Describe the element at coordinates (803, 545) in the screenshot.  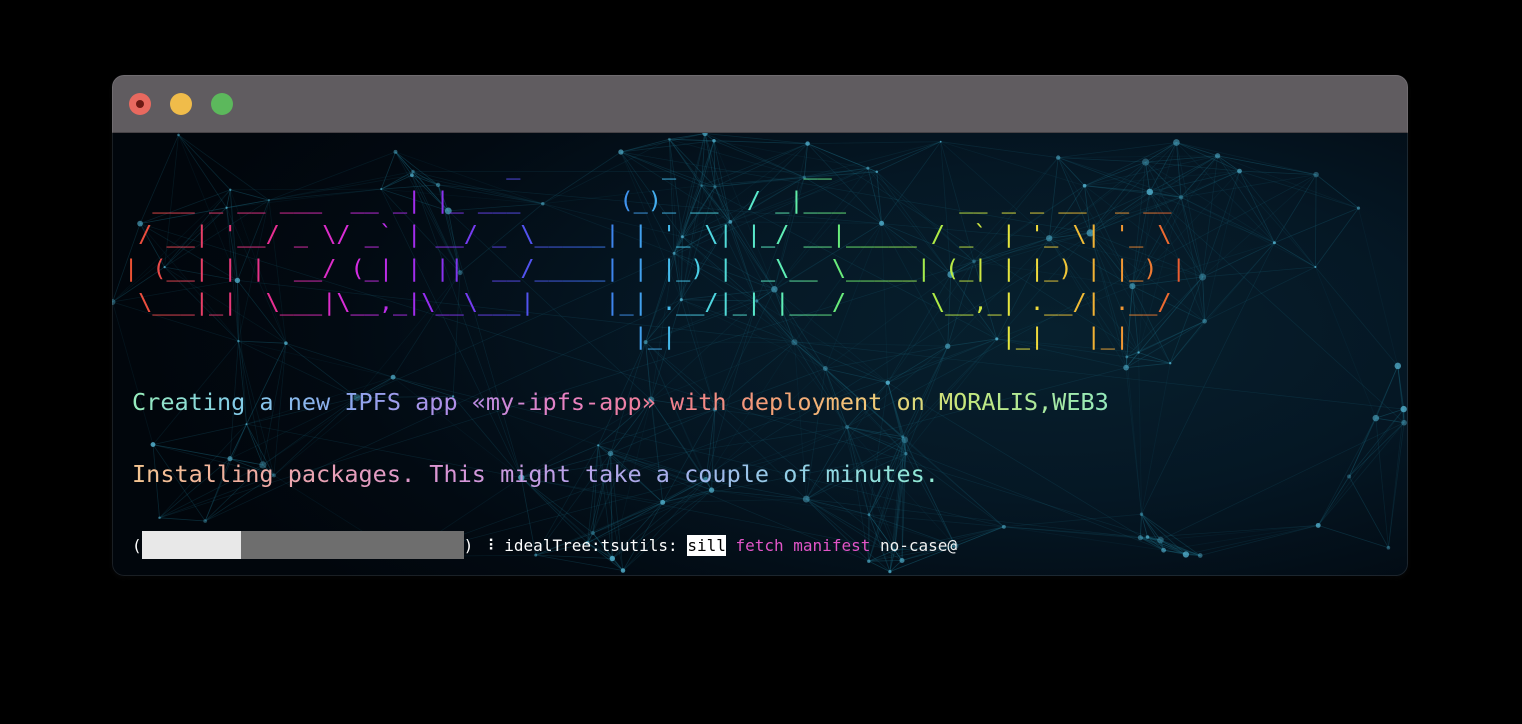
I see `progress-action-label: fetch manifest` at that location.